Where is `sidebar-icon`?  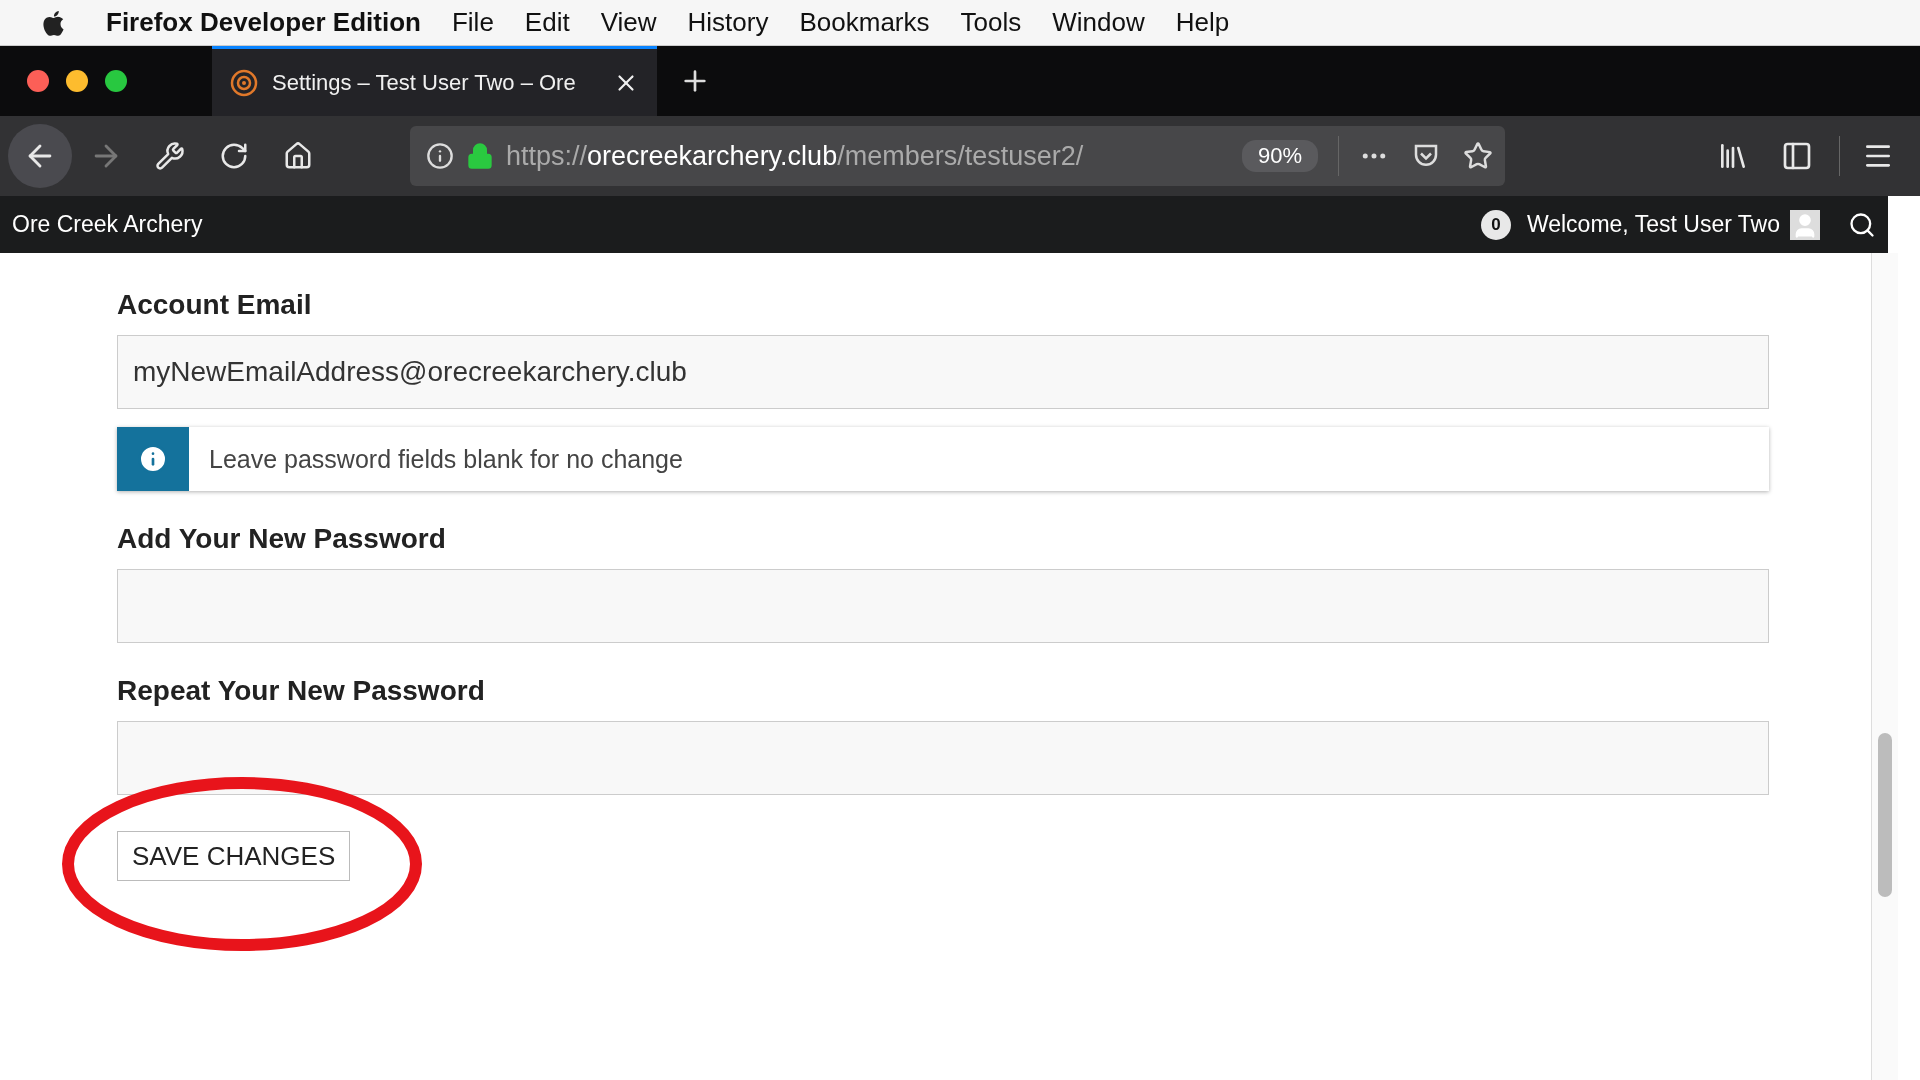 sidebar-icon is located at coordinates (1797, 156).